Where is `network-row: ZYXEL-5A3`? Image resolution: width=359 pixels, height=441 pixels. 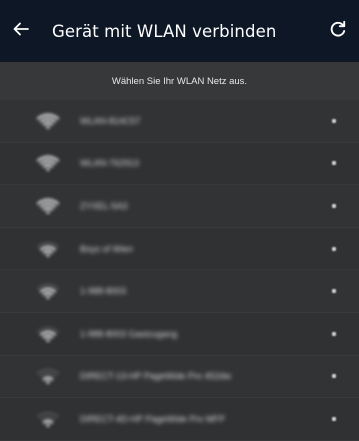 network-row: ZYXEL-5A3 is located at coordinates (179, 206).